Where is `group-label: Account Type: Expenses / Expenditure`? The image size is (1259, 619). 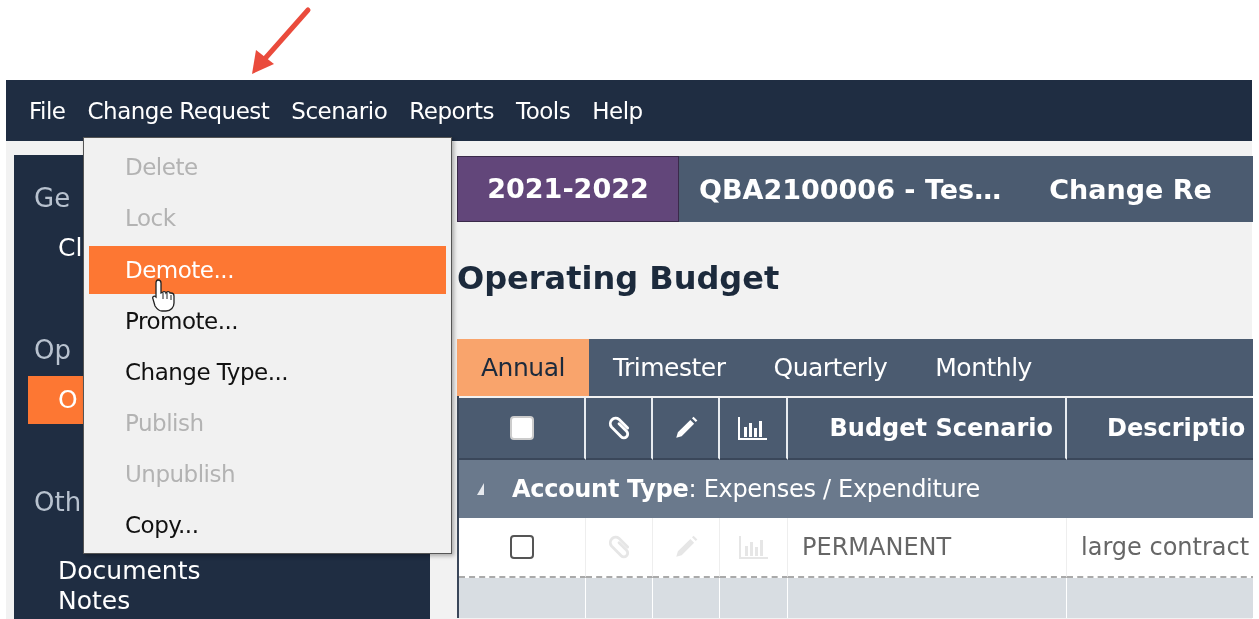
group-label: Account Type: Expenses / Expenditure is located at coordinates (746, 489).